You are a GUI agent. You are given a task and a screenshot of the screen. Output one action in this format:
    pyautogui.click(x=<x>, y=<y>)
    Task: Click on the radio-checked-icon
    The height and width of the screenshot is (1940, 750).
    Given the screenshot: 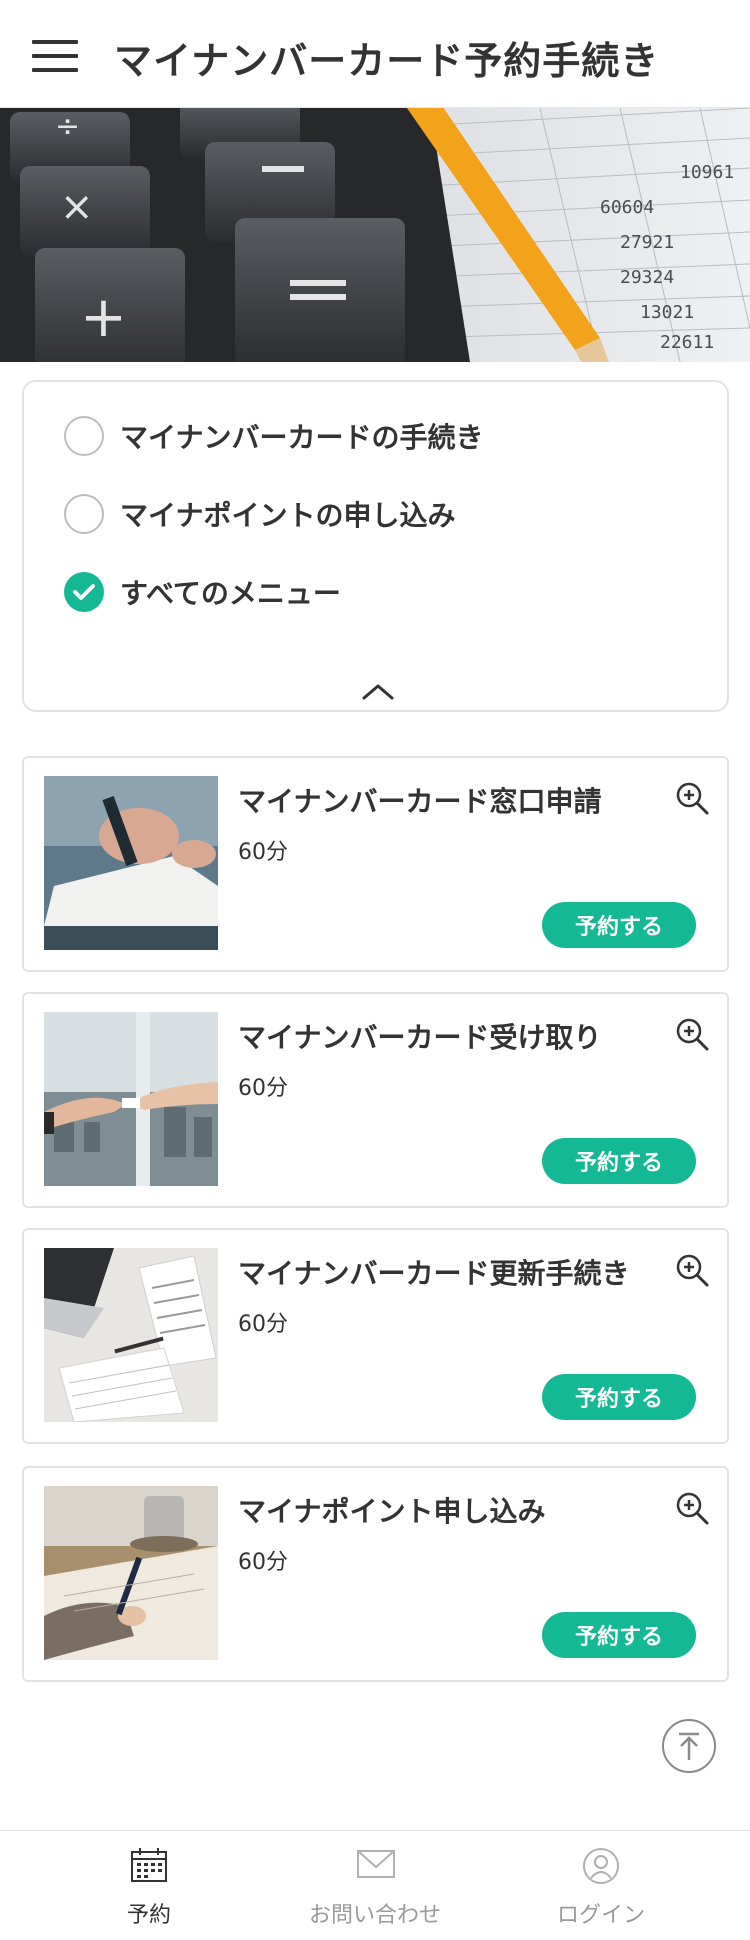 What is the action you would take?
    pyautogui.click(x=84, y=592)
    